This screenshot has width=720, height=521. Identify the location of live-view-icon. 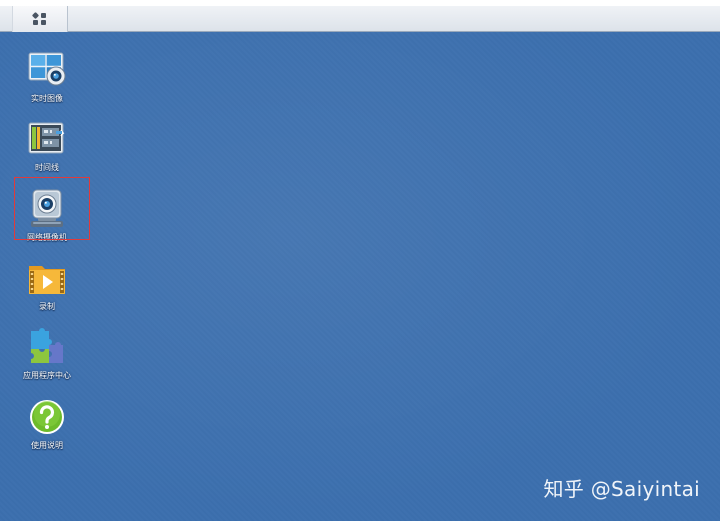
(47, 69).